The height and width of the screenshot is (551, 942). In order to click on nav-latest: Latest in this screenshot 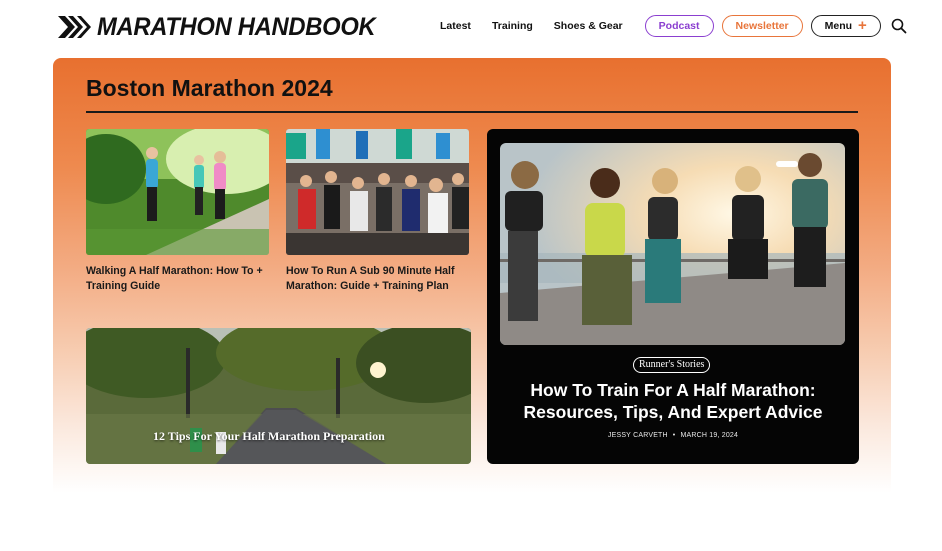, I will do `click(455, 26)`.